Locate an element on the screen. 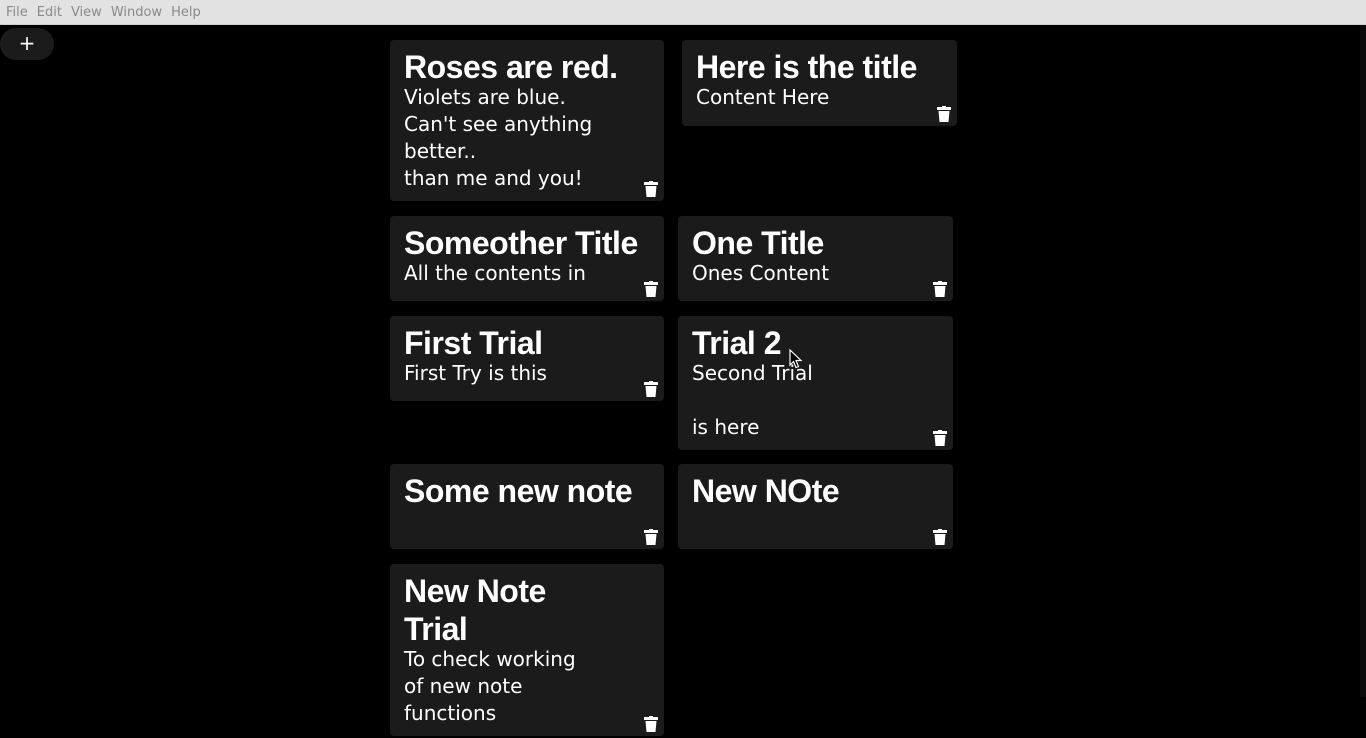  note-title: New Note Trial is located at coordinates (475, 610).